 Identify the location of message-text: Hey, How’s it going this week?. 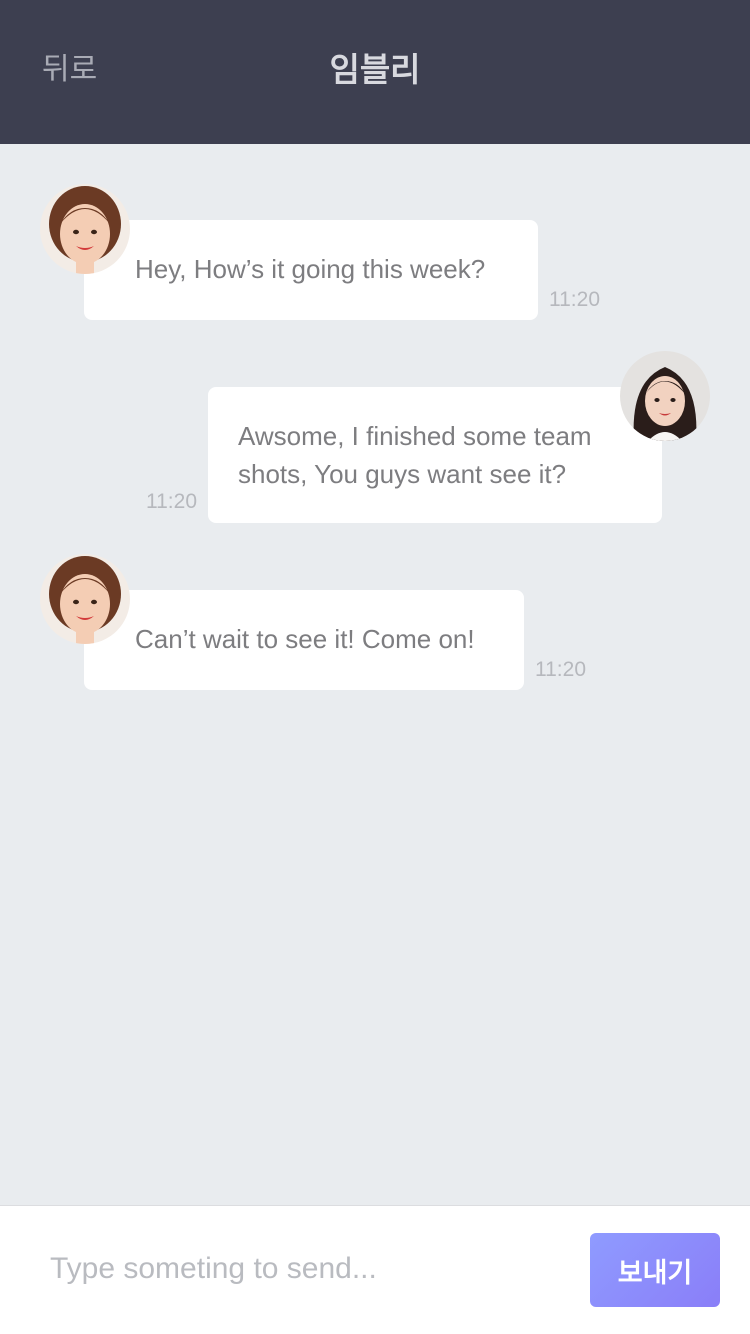
(310, 269).